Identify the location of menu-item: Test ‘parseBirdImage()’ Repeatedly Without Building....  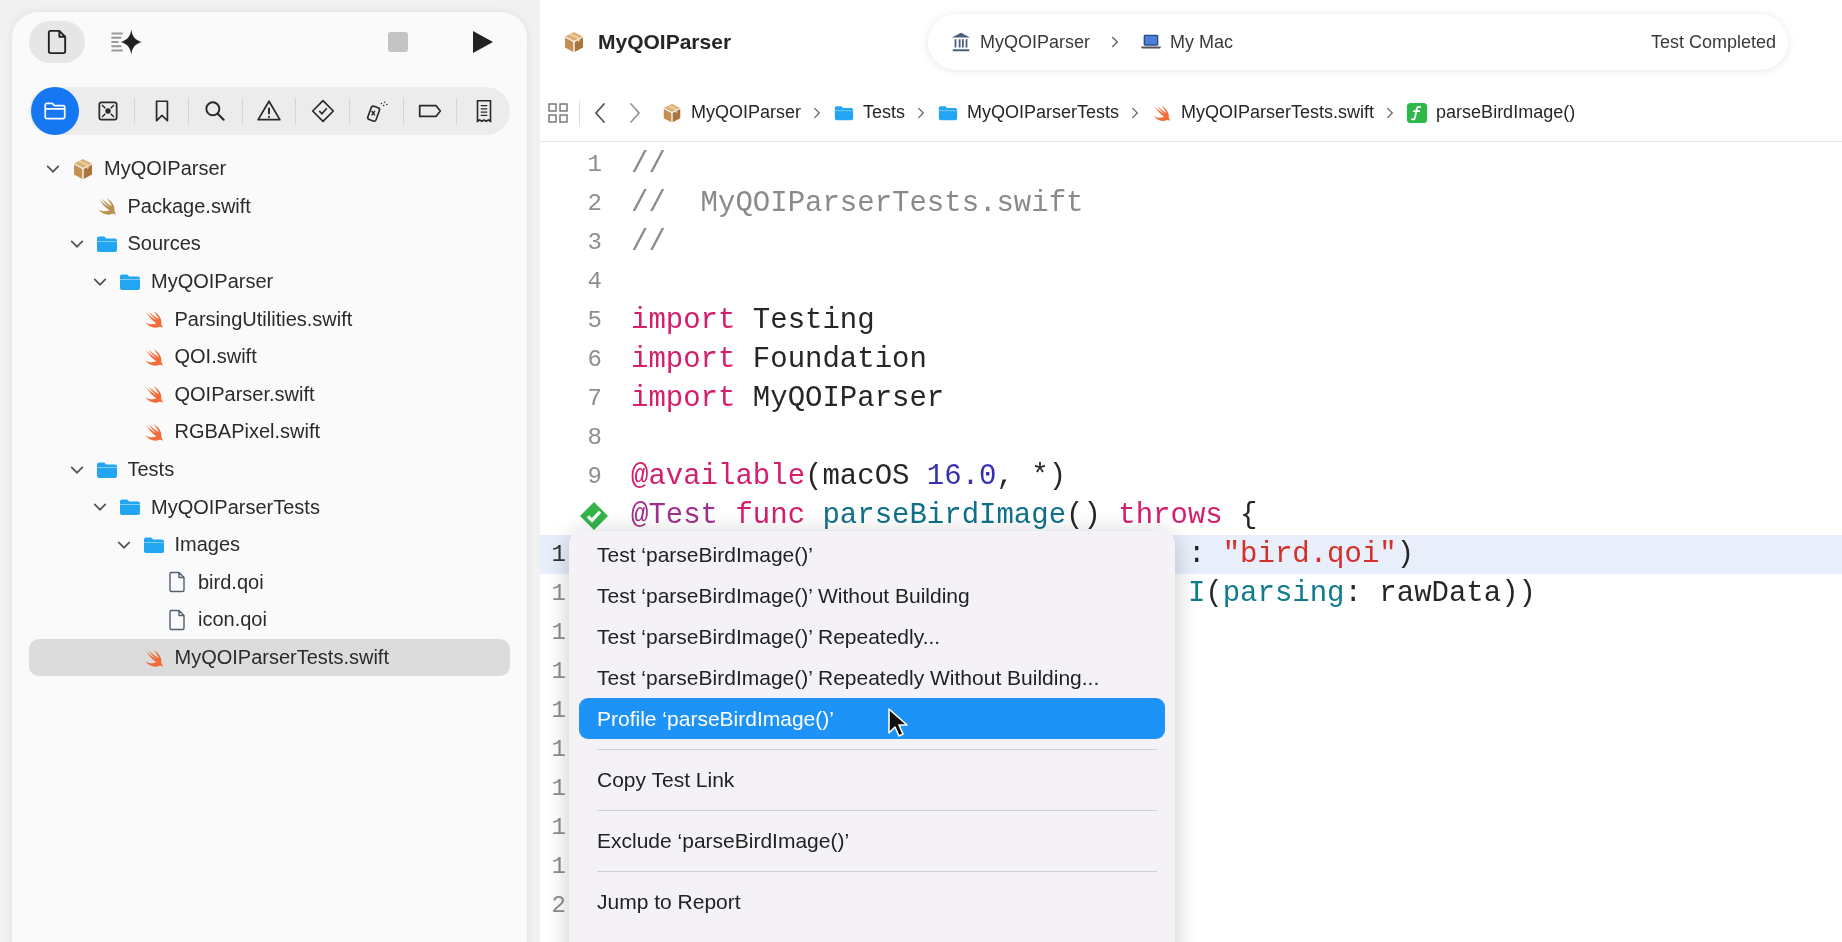
(872, 677).